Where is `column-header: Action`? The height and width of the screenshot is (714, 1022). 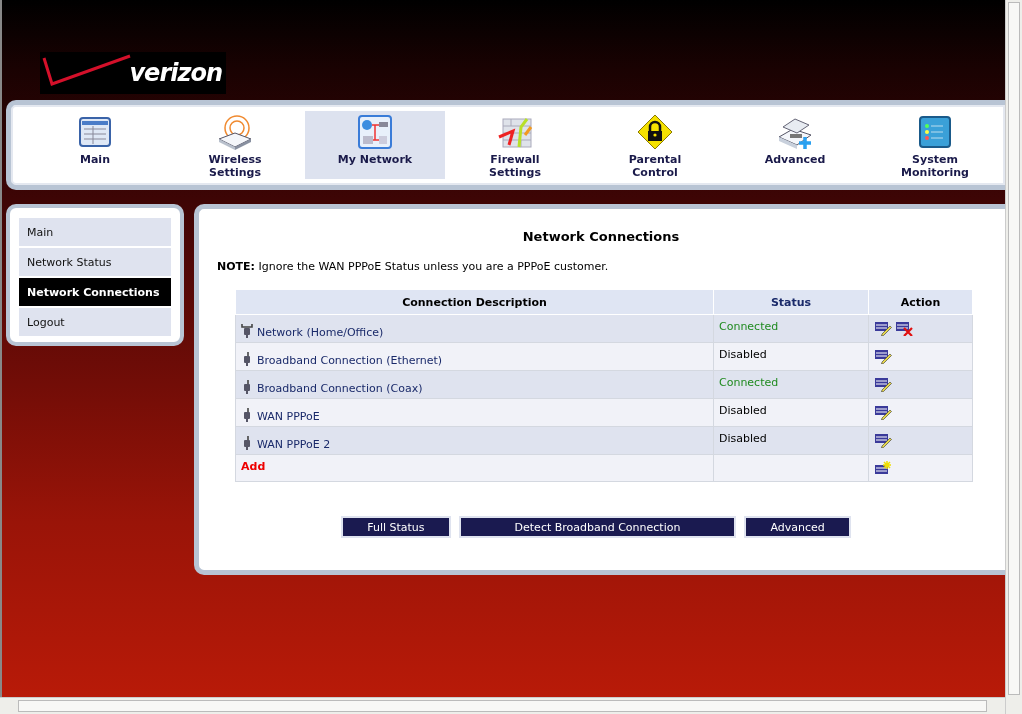 column-header: Action is located at coordinates (920, 302).